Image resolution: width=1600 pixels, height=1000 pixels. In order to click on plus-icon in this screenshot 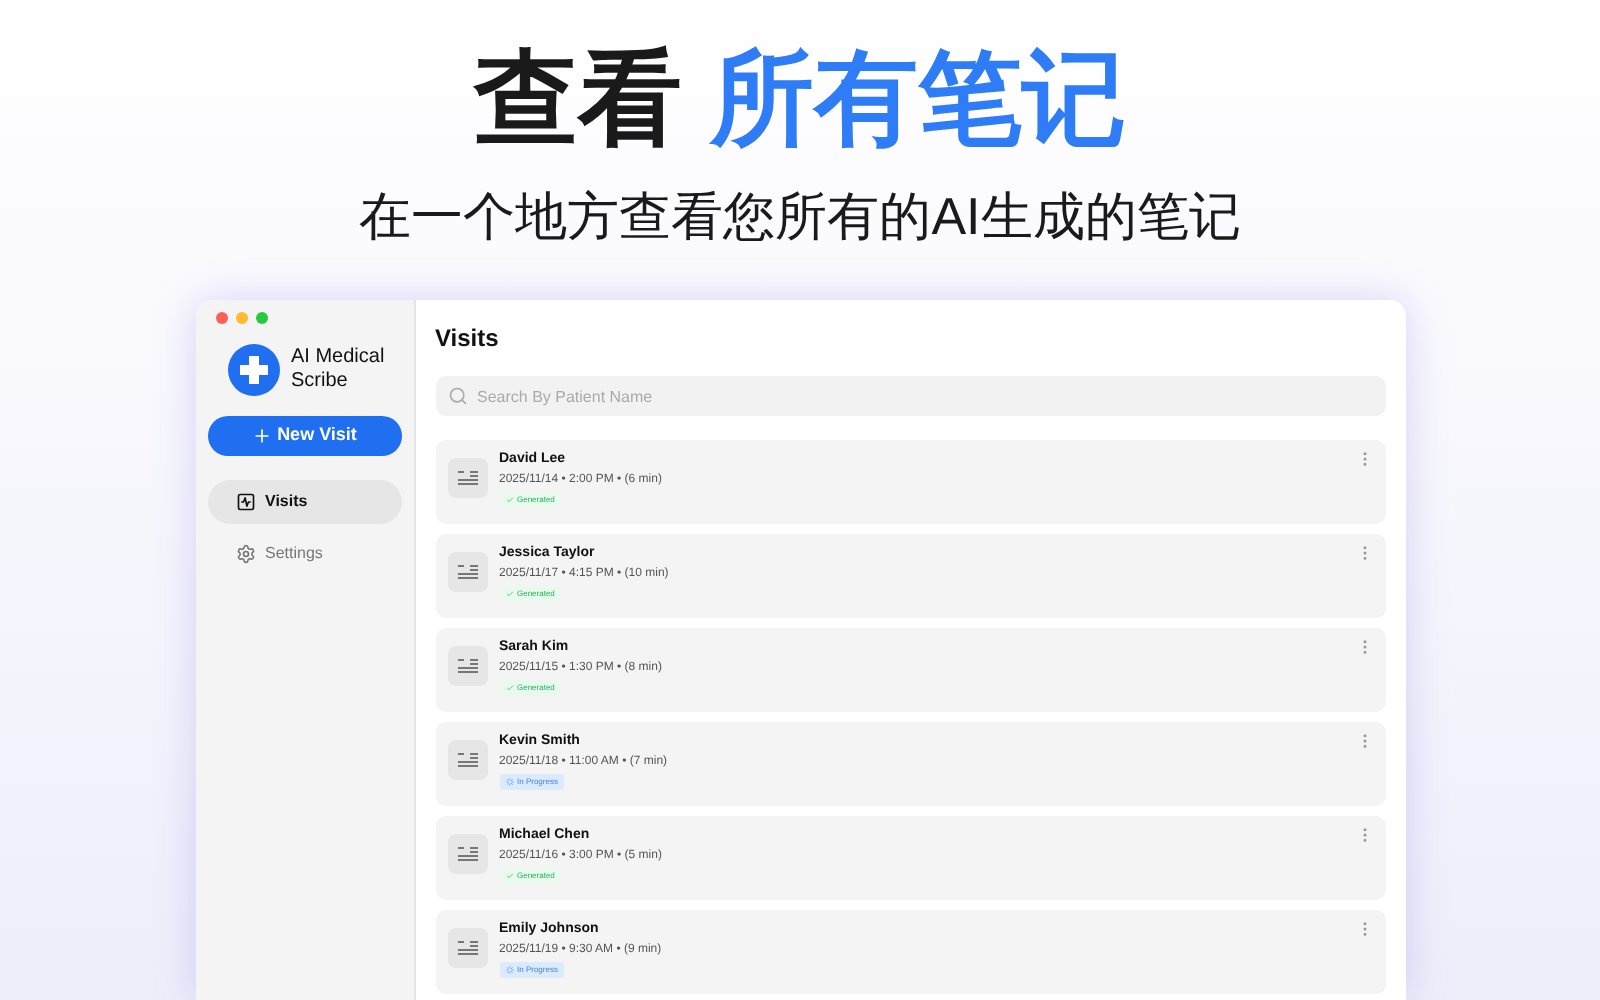, I will do `click(261, 436)`.